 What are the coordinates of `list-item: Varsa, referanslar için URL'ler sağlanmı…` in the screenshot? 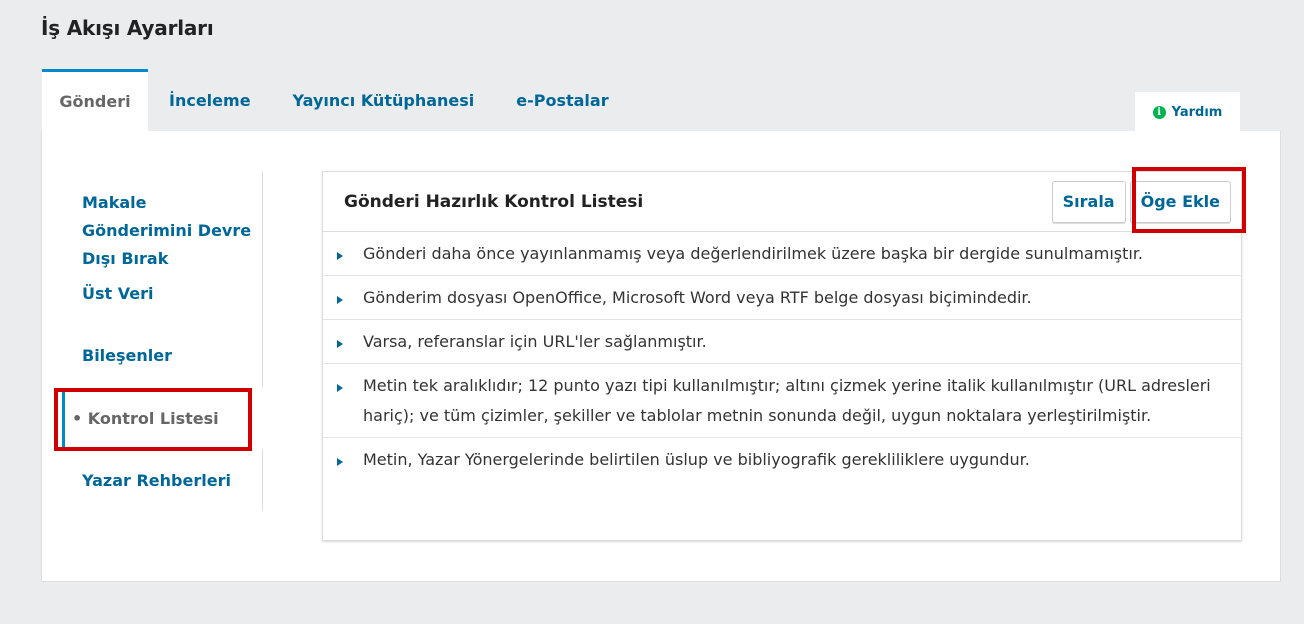 It's located at (782, 342).